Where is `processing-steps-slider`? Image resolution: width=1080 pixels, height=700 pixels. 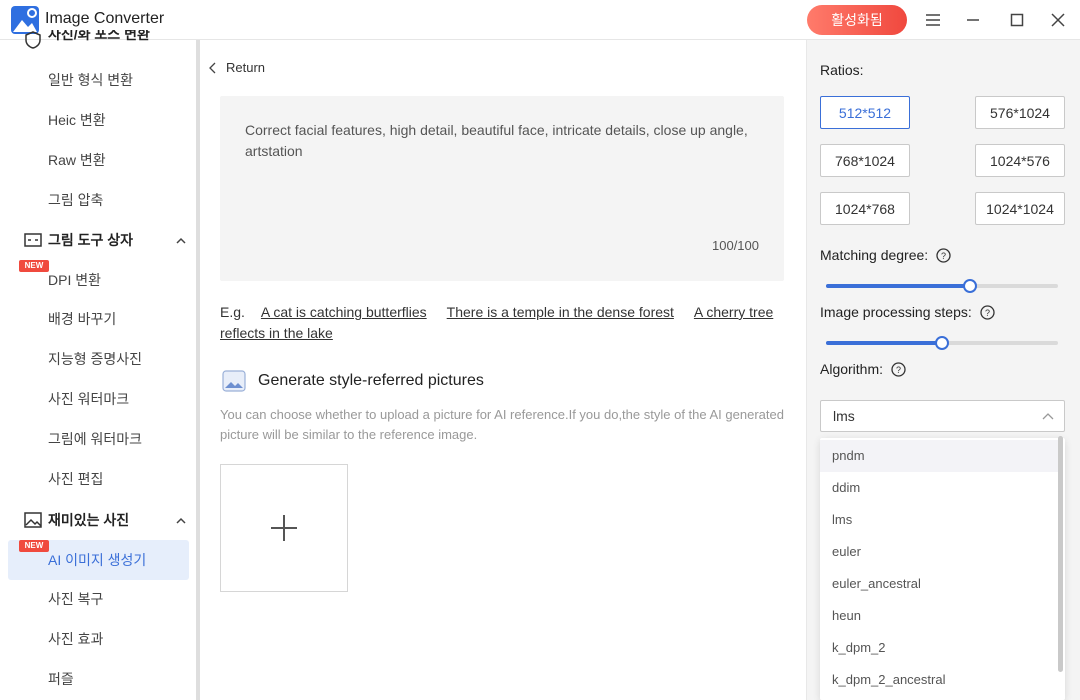 processing-steps-slider is located at coordinates (942, 343).